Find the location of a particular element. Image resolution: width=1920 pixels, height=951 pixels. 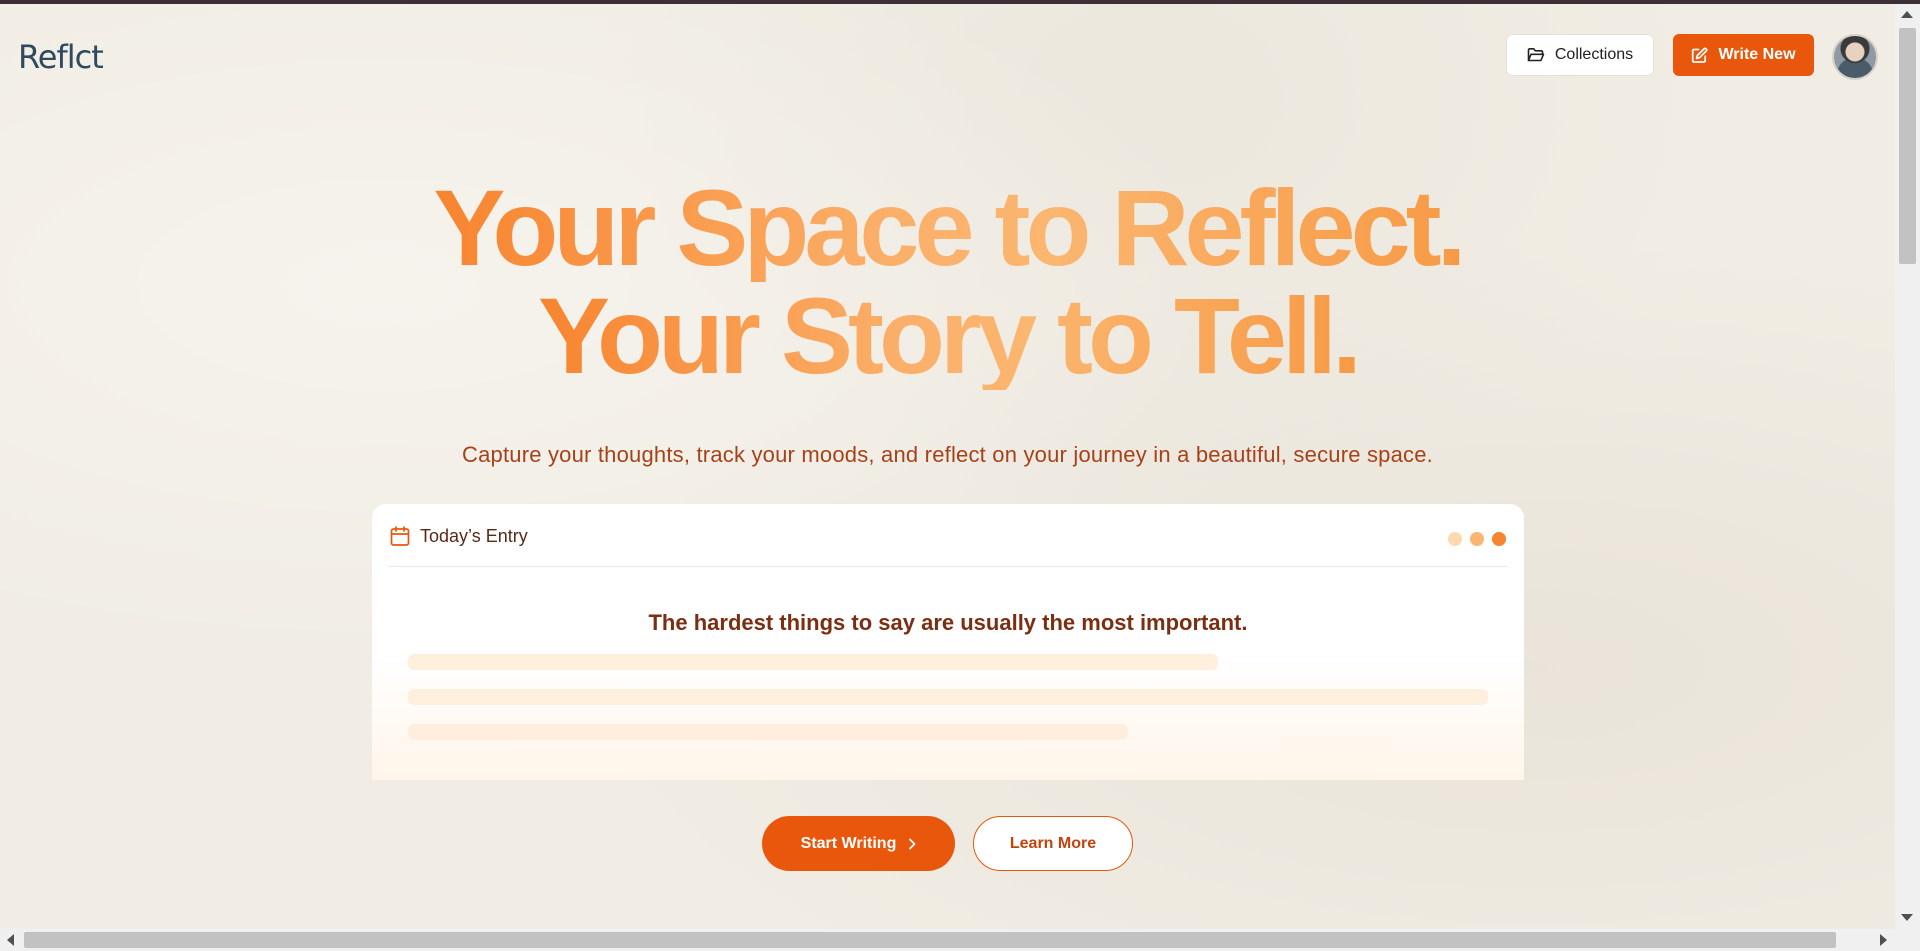

hero-title-line-2: Your Story to Tell. is located at coordinates (949, 335).